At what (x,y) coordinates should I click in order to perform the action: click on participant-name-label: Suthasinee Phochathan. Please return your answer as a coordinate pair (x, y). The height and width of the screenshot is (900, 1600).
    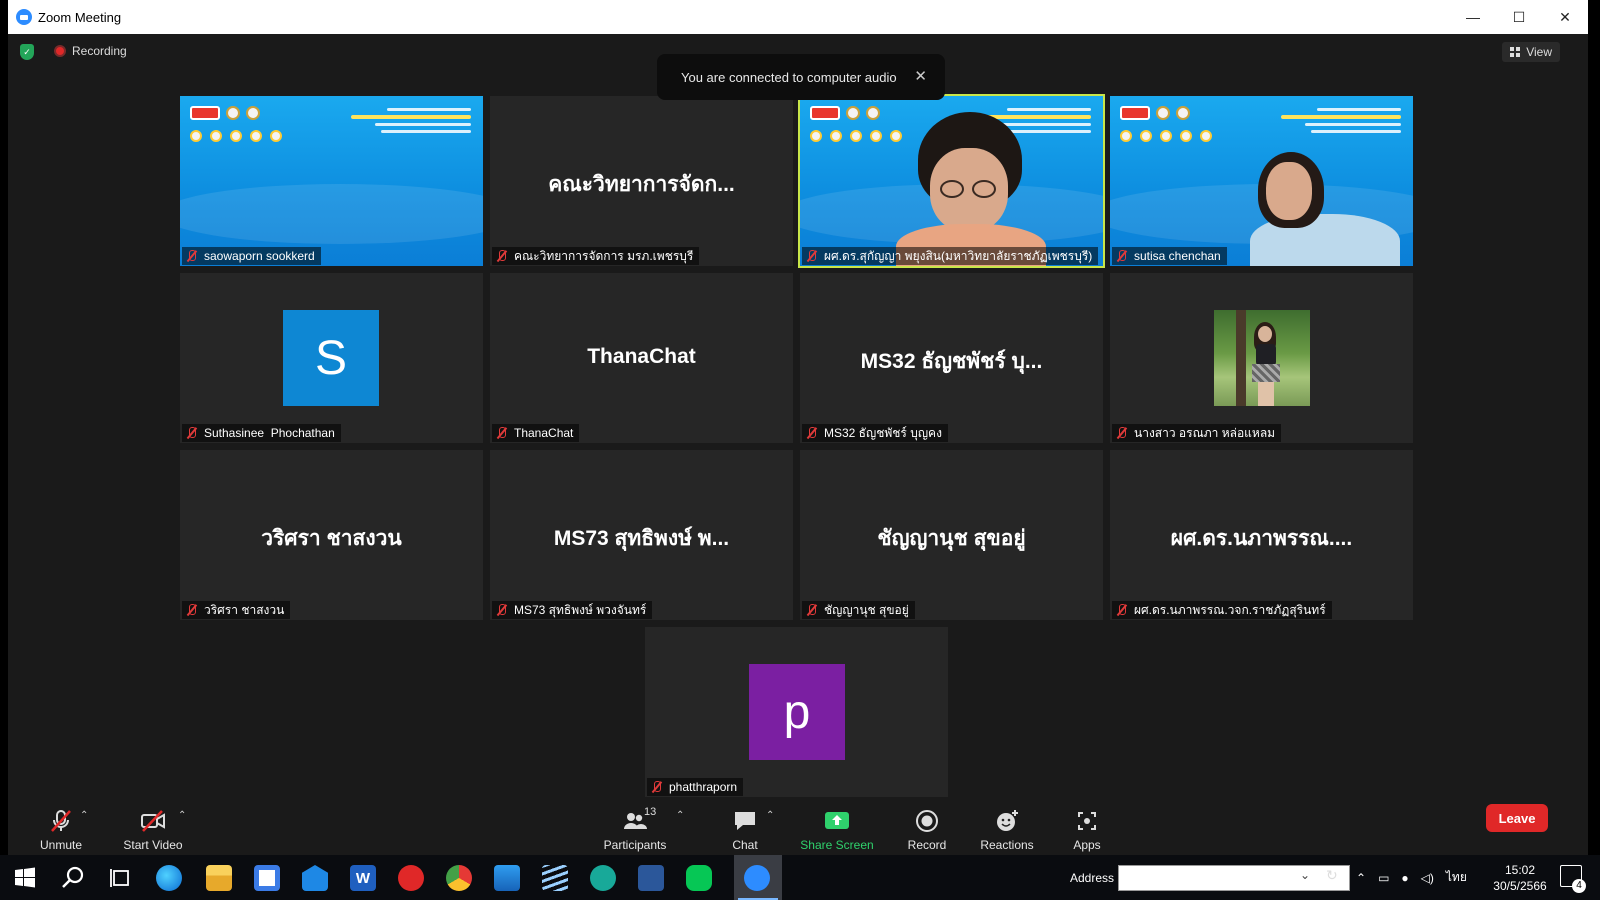
    Looking at the image, I should click on (261, 433).